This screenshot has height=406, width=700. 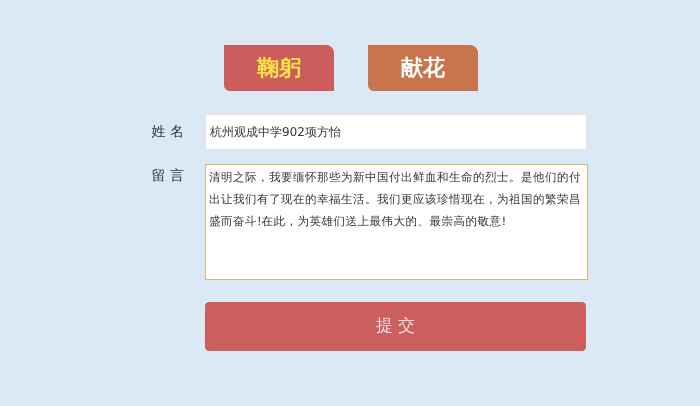 I want to click on name-field: 杭州观成中学902项方怡, so click(x=396, y=132).